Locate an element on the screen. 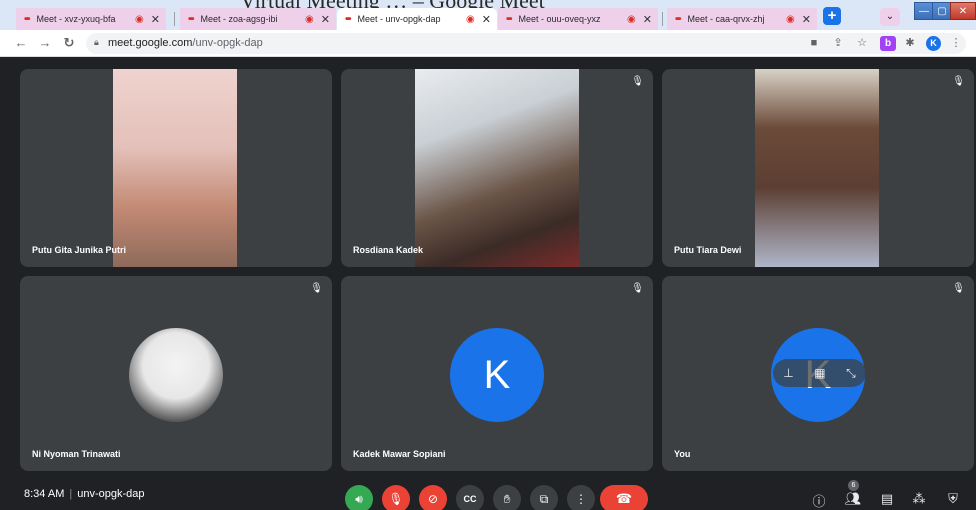 This screenshot has height=510, width=976. bookmark-star-icon: ☆ is located at coordinates (862, 43).